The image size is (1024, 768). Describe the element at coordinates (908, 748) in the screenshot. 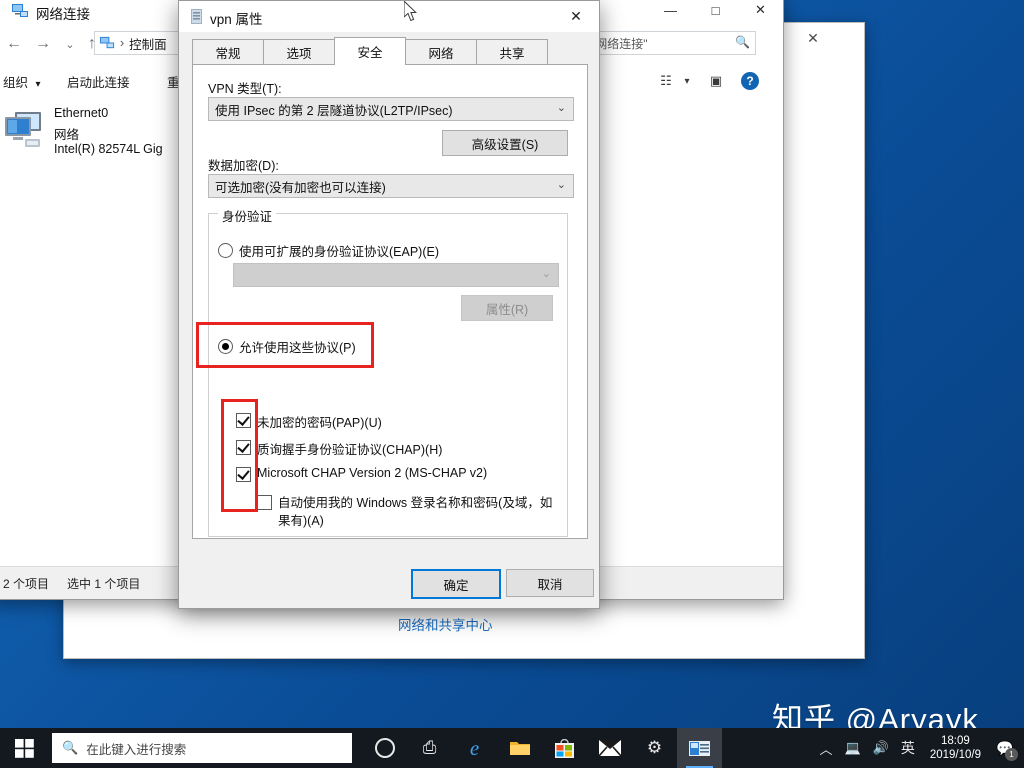

I see `ime-indicator: 英` at that location.